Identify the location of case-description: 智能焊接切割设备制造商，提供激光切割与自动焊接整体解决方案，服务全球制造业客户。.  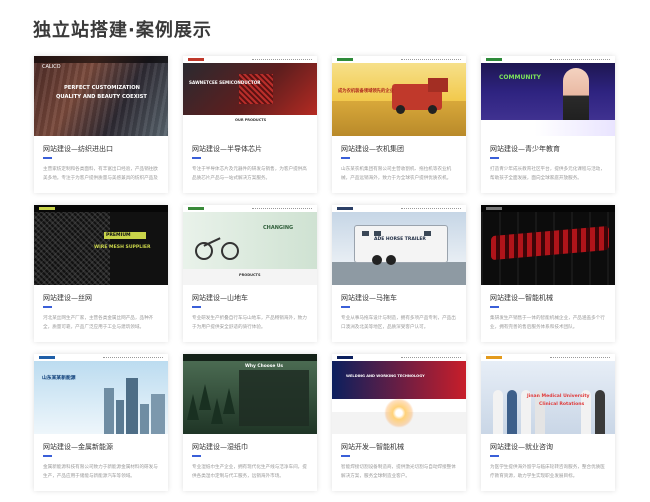
(398, 472).